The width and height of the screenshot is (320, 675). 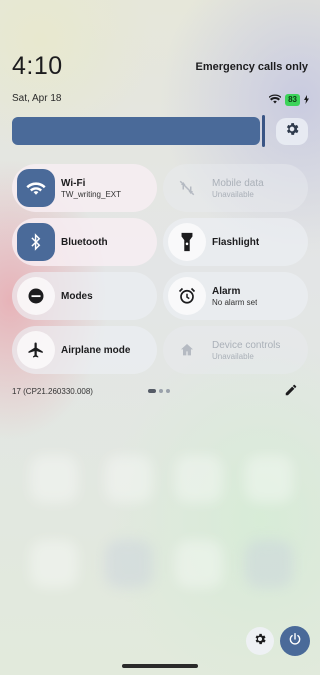 What do you see at coordinates (235, 302) in the screenshot?
I see `tile-alarm-subtitle: No alarm set` at bounding box center [235, 302].